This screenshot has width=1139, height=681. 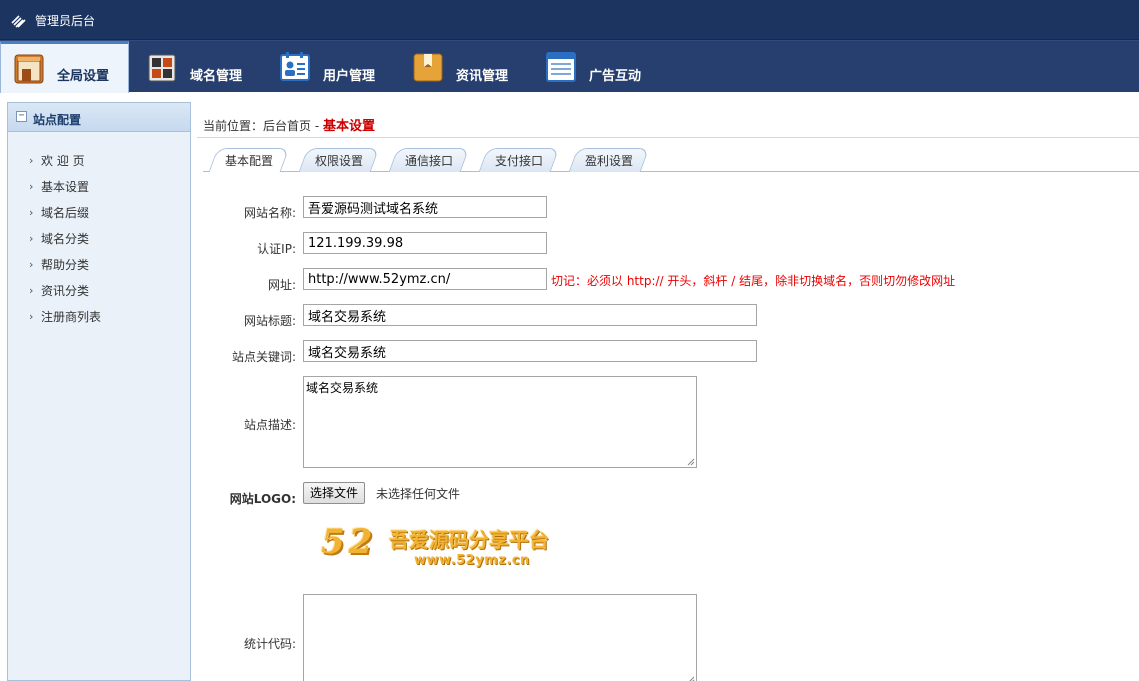 I want to click on tab-label: 盈利设置, so click(x=608, y=161).